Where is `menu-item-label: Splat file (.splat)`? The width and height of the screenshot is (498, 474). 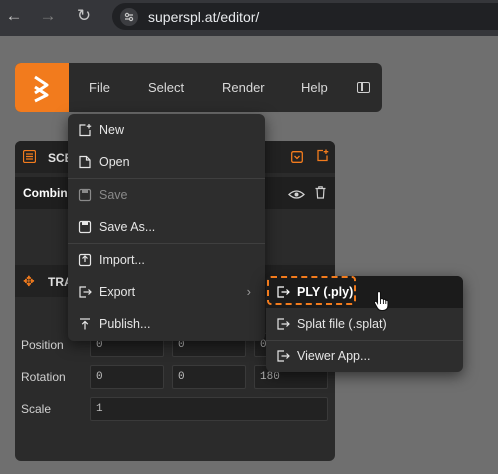 menu-item-label: Splat file (.splat) is located at coordinates (342, 324).